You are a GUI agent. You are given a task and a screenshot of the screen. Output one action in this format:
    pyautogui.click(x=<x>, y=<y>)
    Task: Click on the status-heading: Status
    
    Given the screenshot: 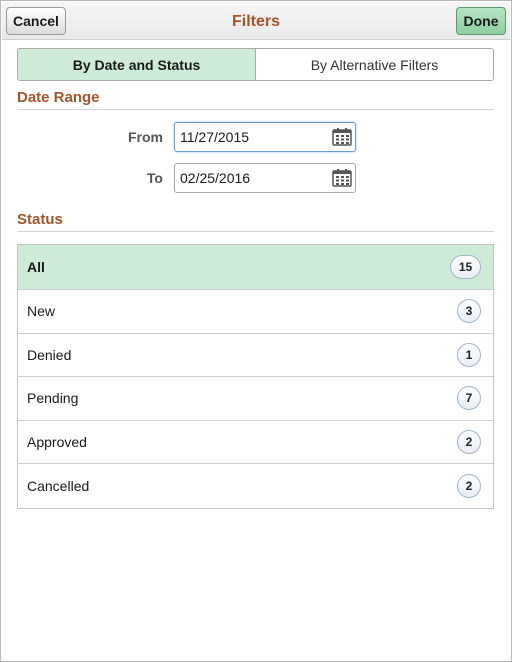 What is the action you would take?
    pyautogui.click(x=40, y=219)
    